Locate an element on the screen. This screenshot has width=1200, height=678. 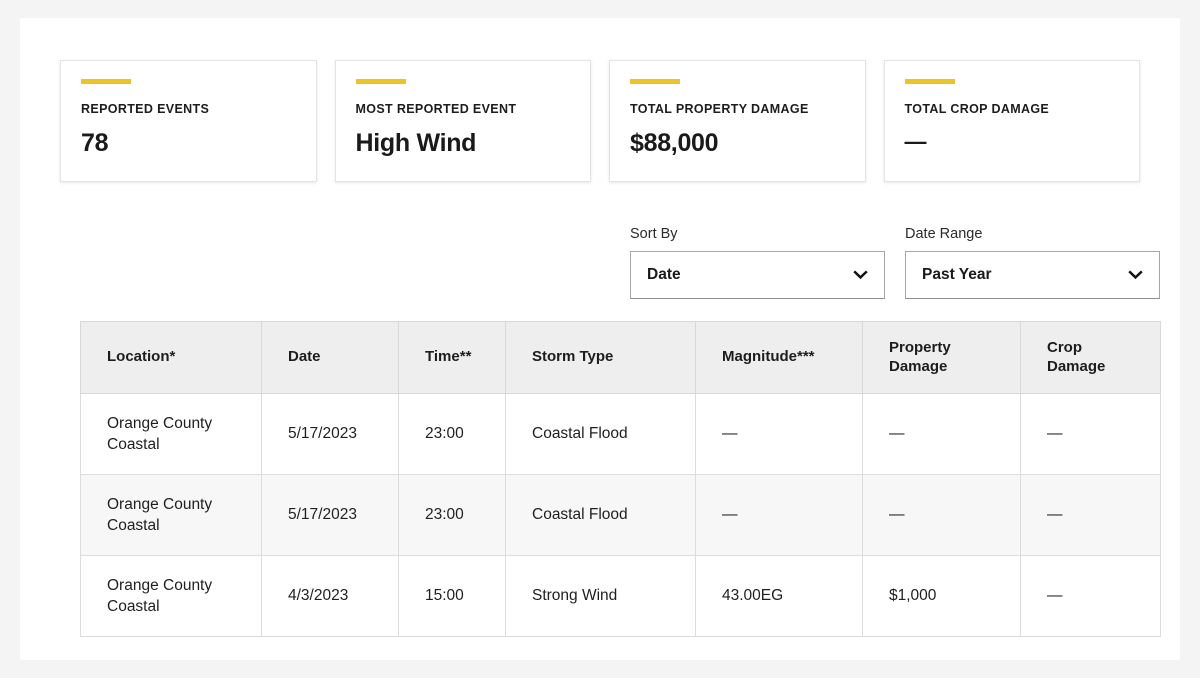
stat-label: TOTAL PROPERTY DAMAGE is located at coordinates (719, 109).